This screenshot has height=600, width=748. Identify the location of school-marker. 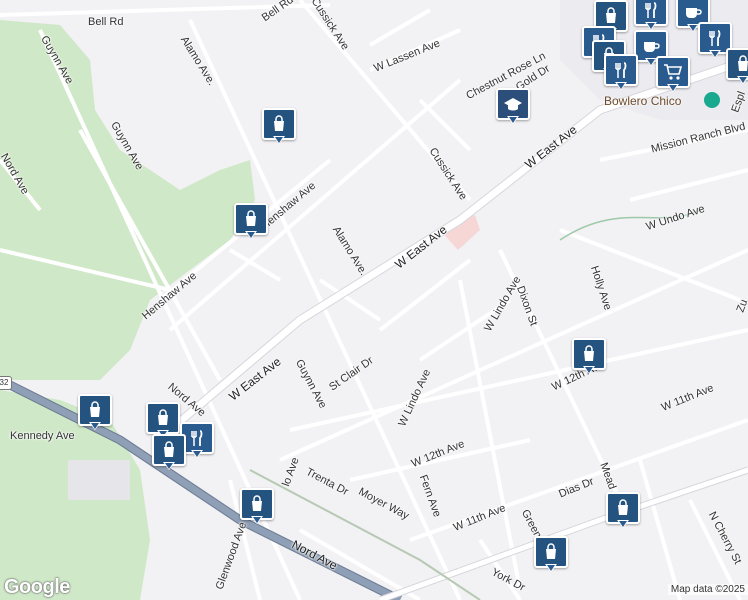
(513, 107).